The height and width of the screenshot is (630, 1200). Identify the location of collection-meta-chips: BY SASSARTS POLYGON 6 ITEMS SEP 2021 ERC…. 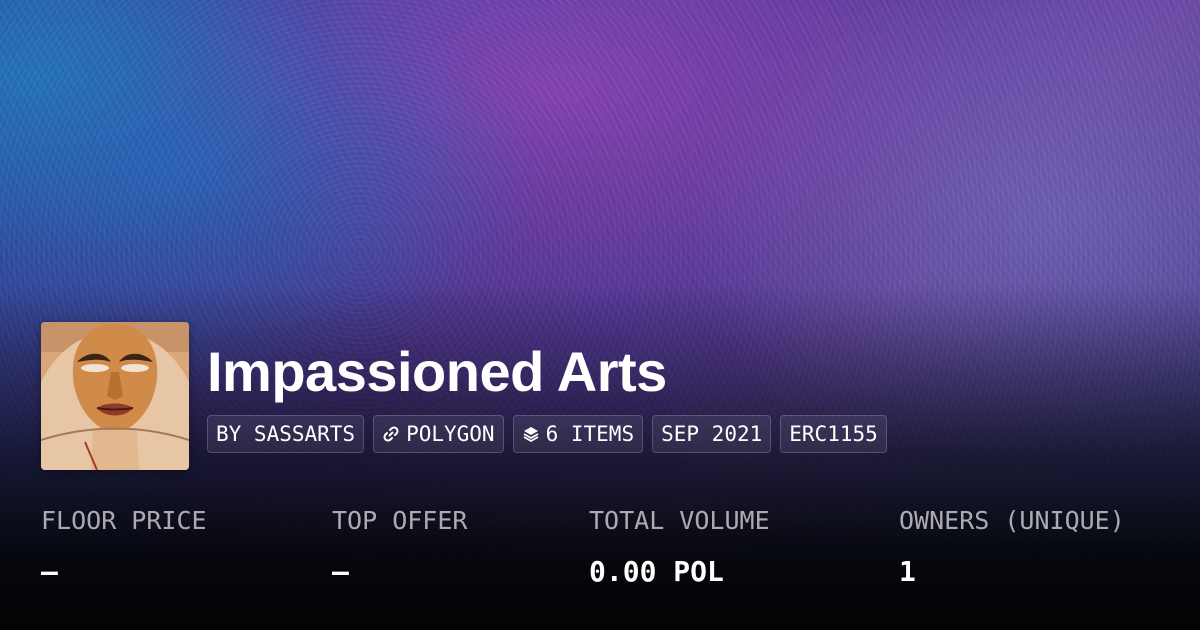
(547, 434).